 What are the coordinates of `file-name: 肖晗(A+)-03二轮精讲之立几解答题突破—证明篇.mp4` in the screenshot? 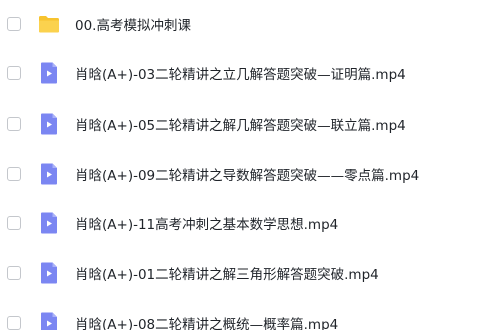 It's located at (240, 75).